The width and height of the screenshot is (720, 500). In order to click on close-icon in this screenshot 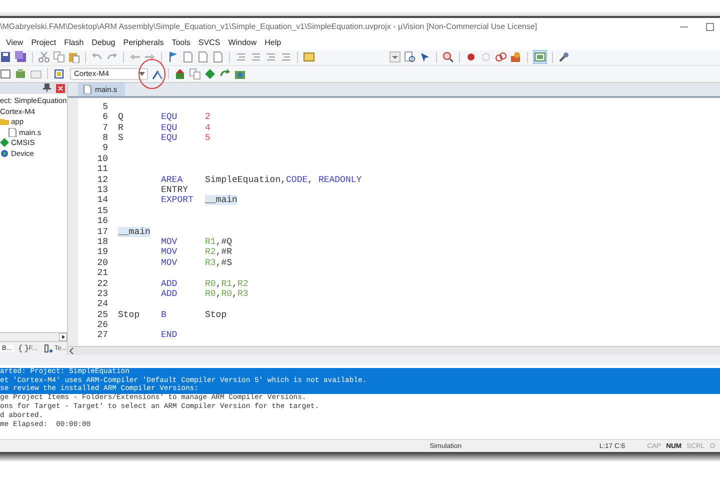, I will do `click(60, 88)`.